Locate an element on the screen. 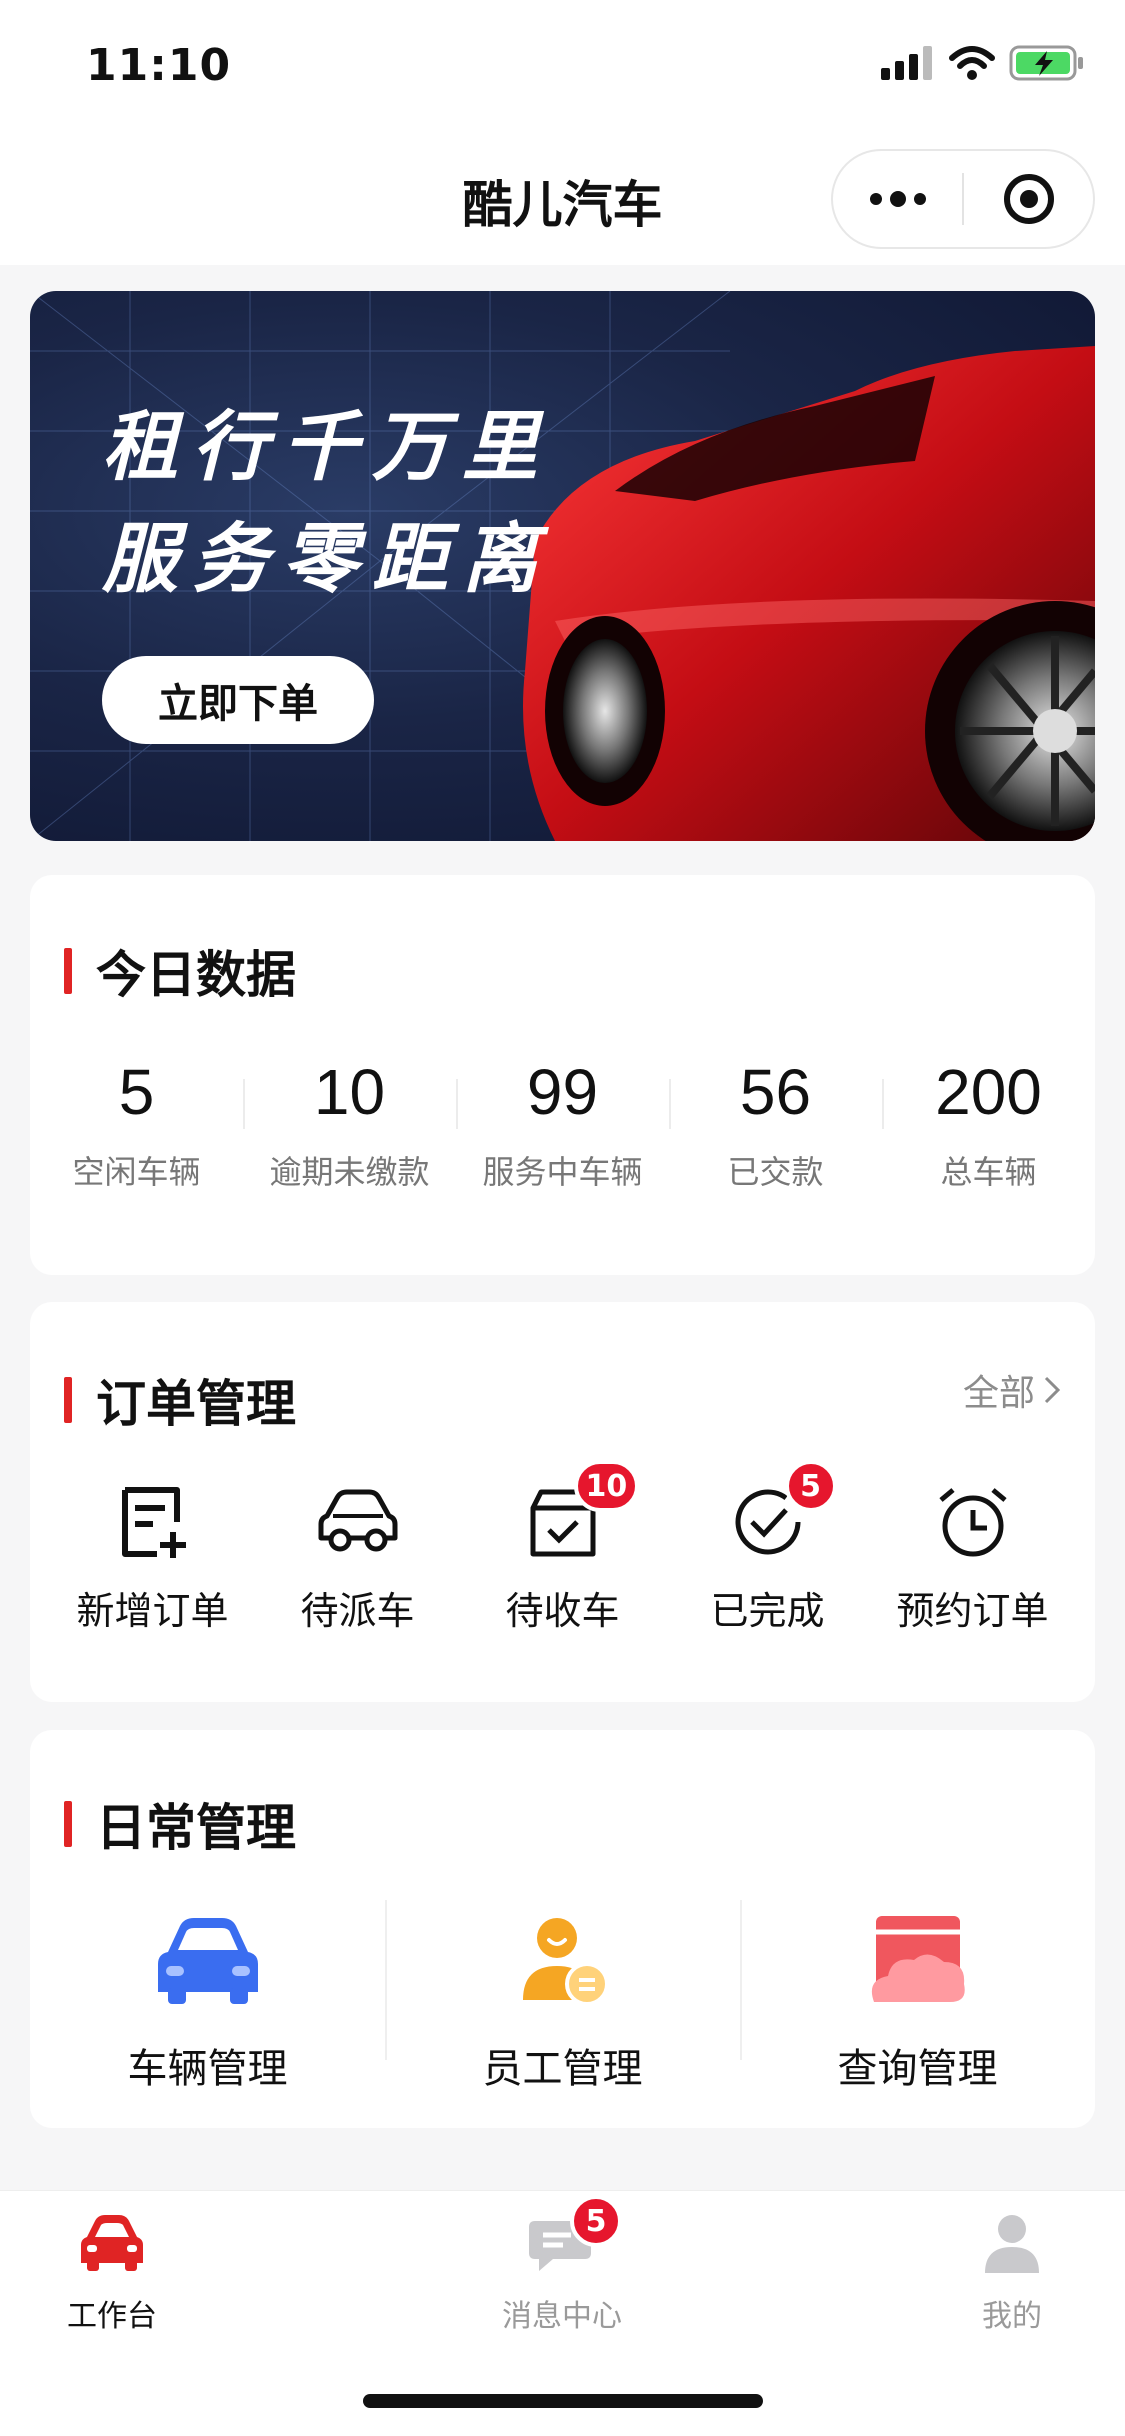 The height and width of the screenshot is (2436, 1125). status-icons is located at coordinates (983, 63).